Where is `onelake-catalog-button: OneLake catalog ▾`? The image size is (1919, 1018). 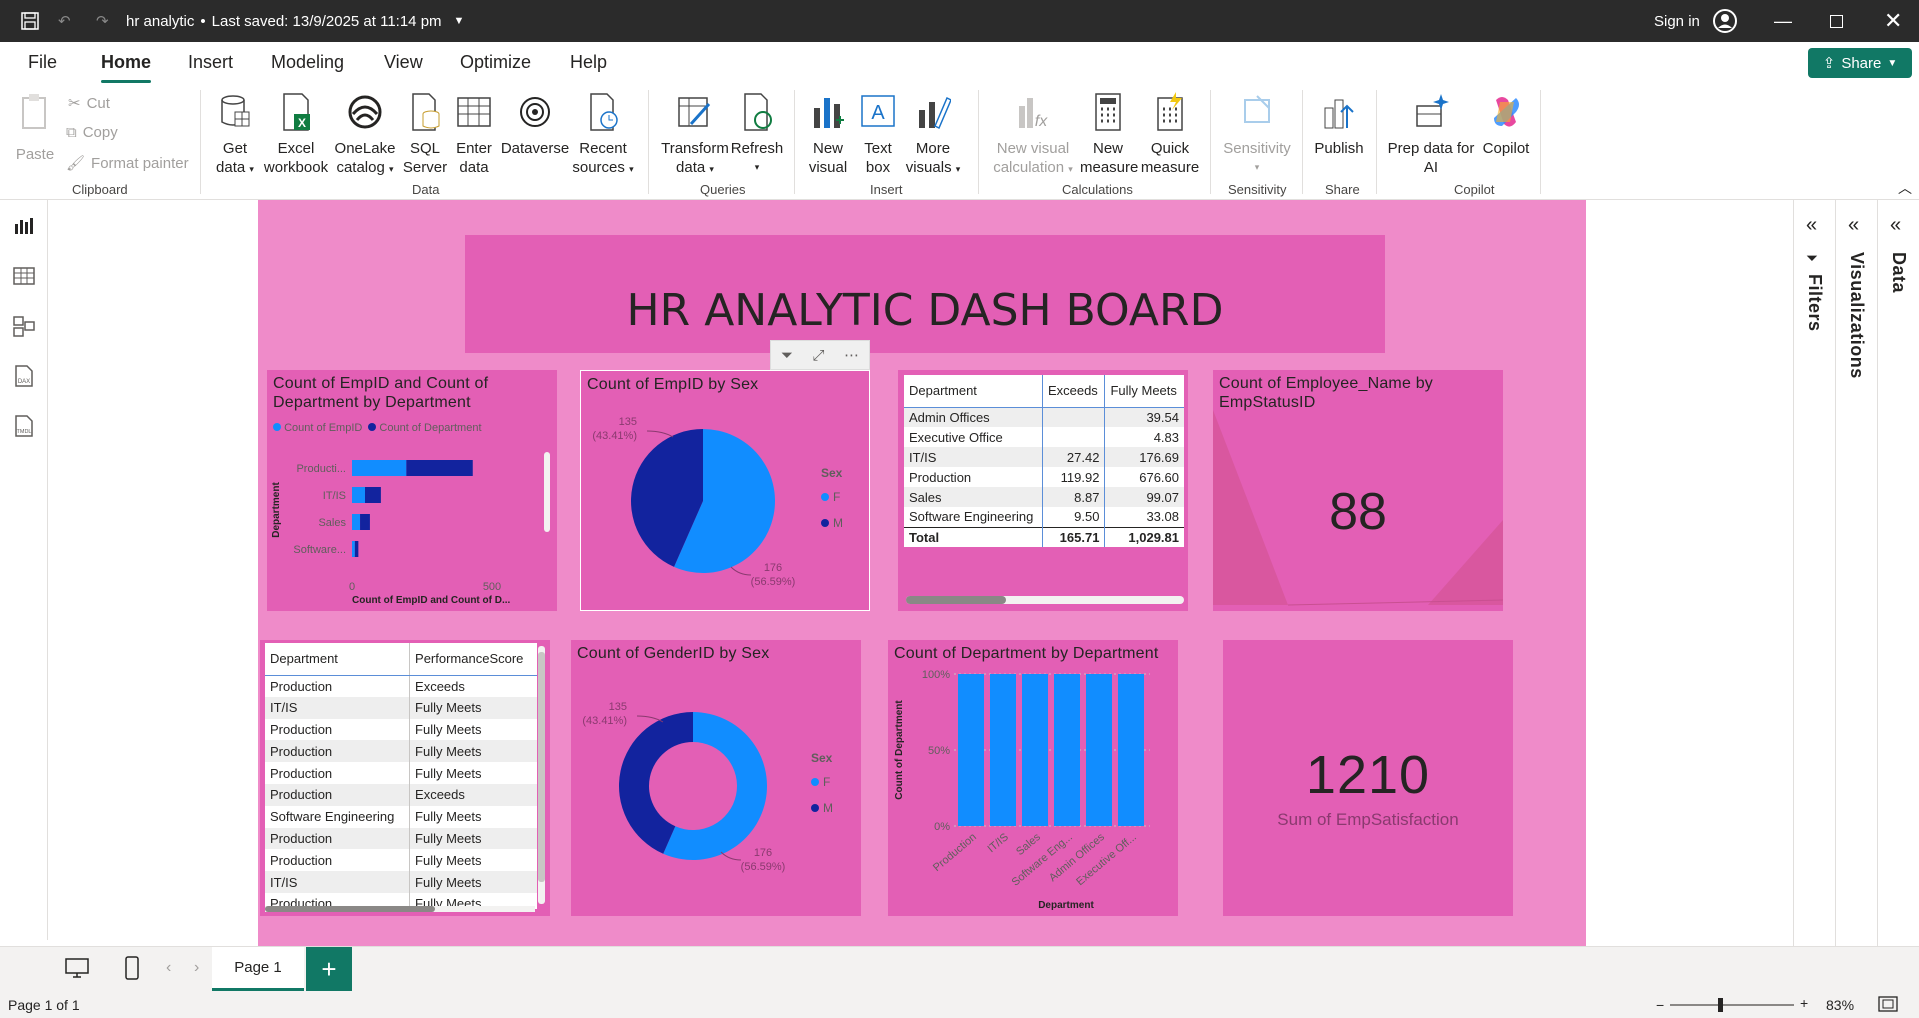
onelake-catalog-button: OneLake catalog ▾ is located at coordinates (365, 135).